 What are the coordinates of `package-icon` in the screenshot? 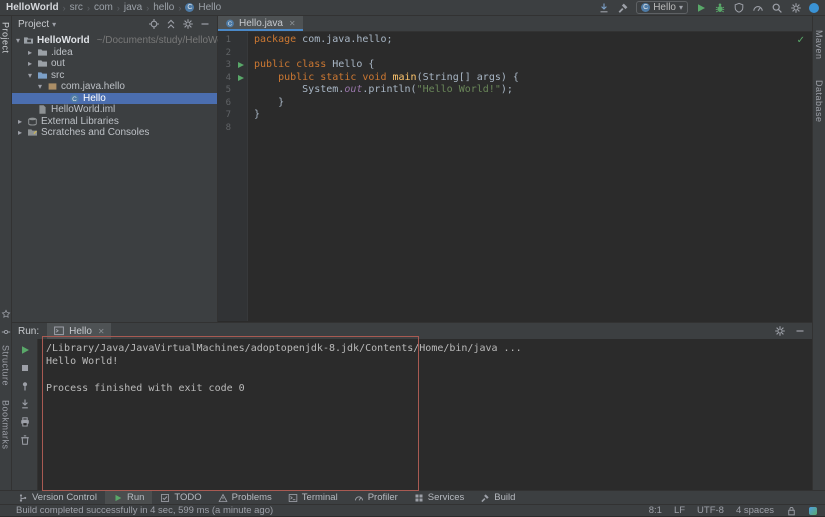 It's located at (52, 86).